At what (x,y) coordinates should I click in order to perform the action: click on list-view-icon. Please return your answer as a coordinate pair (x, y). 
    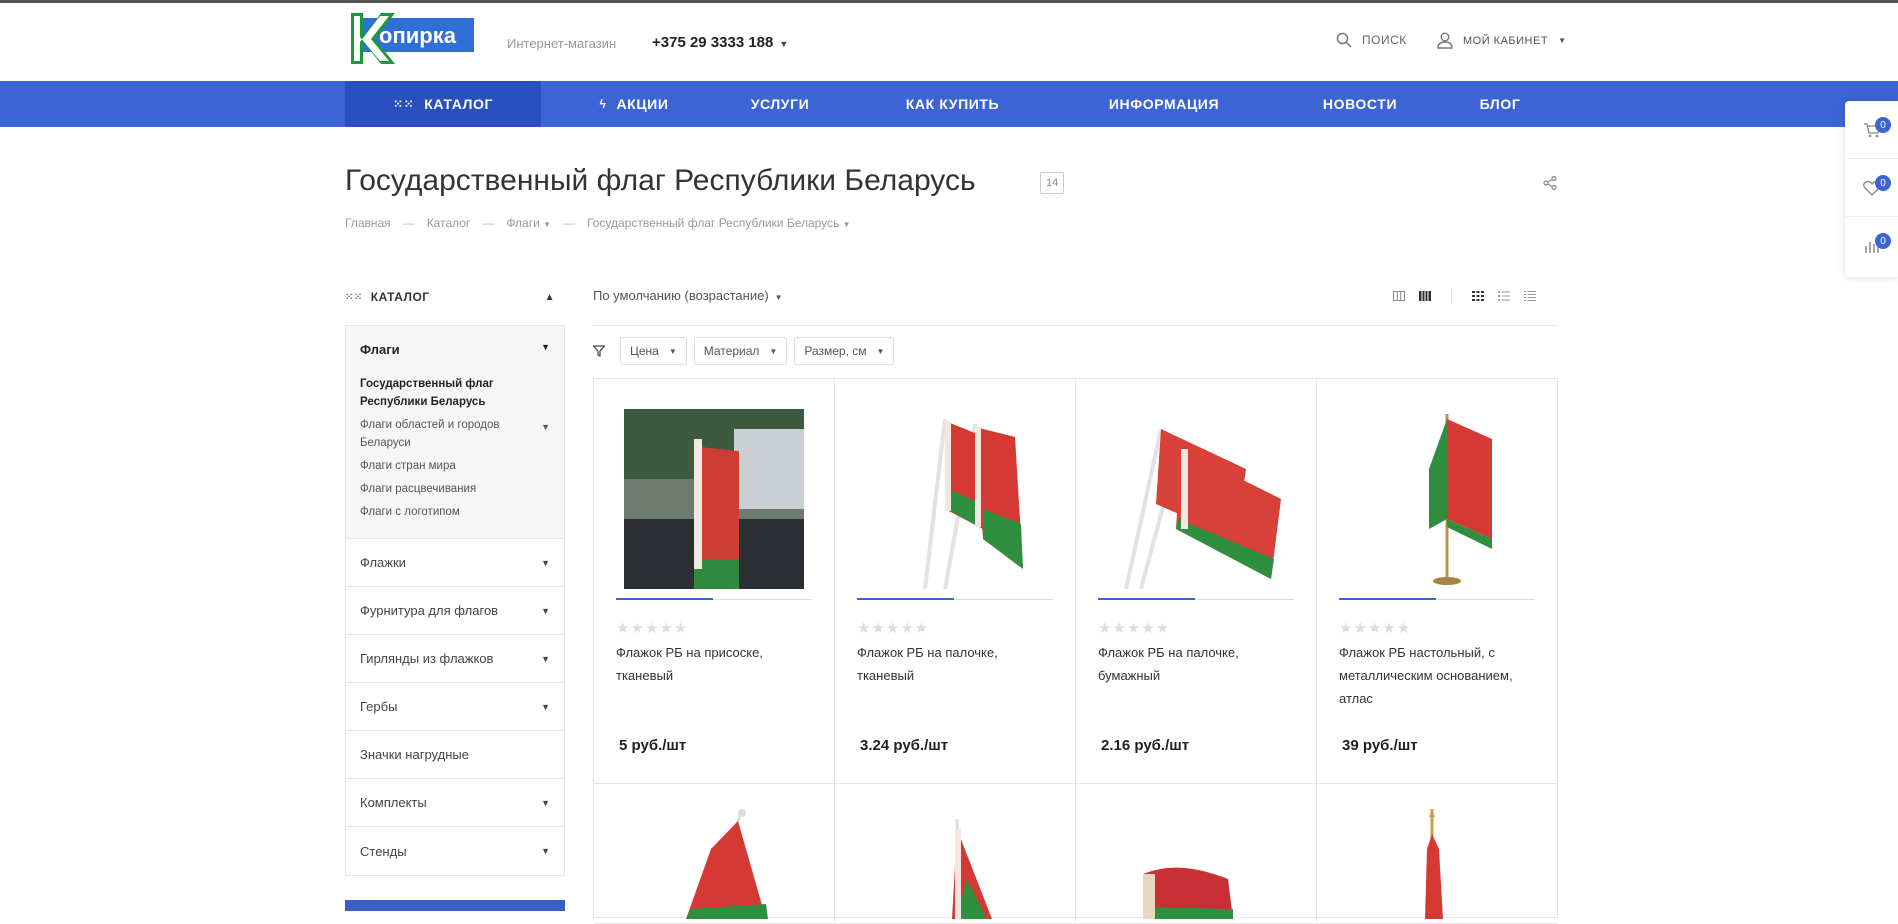
    Looking at the image, I should click on (1504, 296).